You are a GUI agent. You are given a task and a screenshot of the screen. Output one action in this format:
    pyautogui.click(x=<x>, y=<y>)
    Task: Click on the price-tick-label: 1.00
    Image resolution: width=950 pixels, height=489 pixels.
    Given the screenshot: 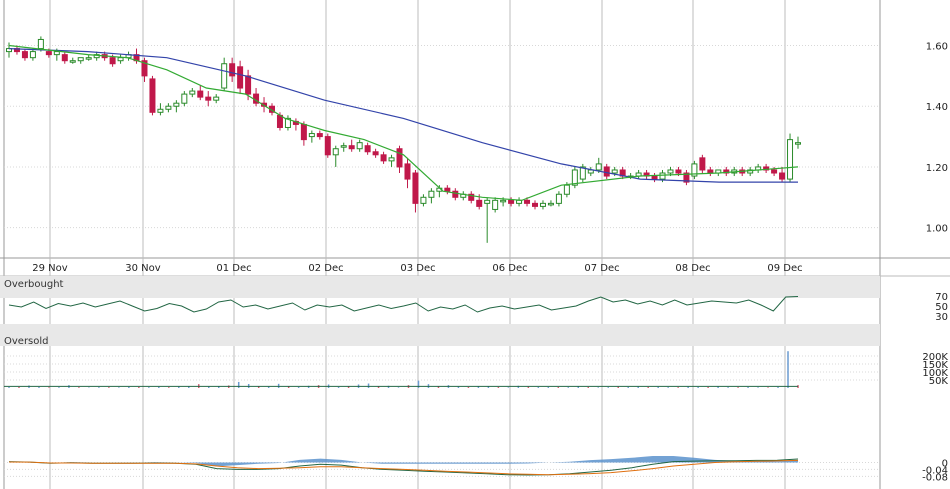 What is the action you would take?
    pyautogui.click(x=937, y=229)
    